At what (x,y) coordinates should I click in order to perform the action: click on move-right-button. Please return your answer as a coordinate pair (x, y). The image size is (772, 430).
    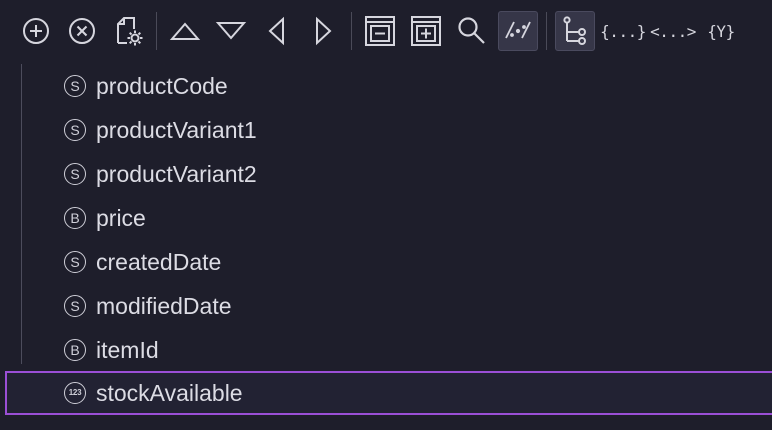
    Looking at the image, I should click on (323, 31).